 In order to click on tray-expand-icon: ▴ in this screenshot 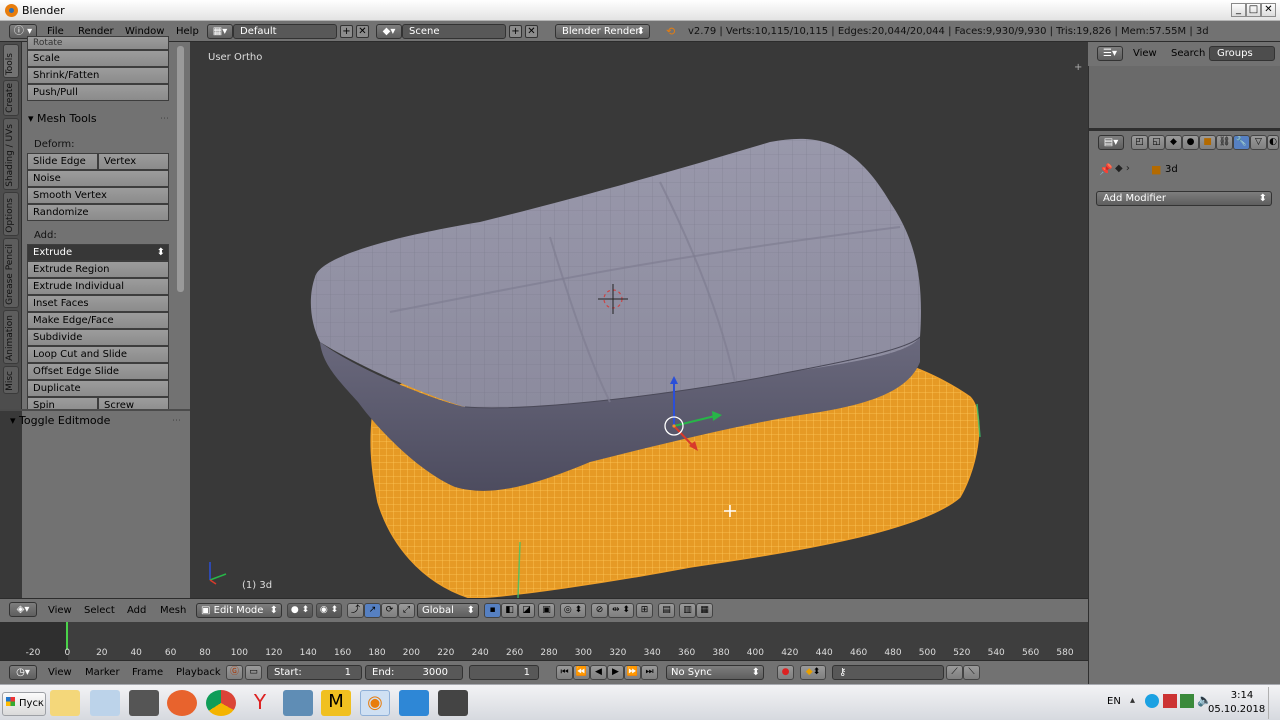, I will do `click(1132, 700)`.